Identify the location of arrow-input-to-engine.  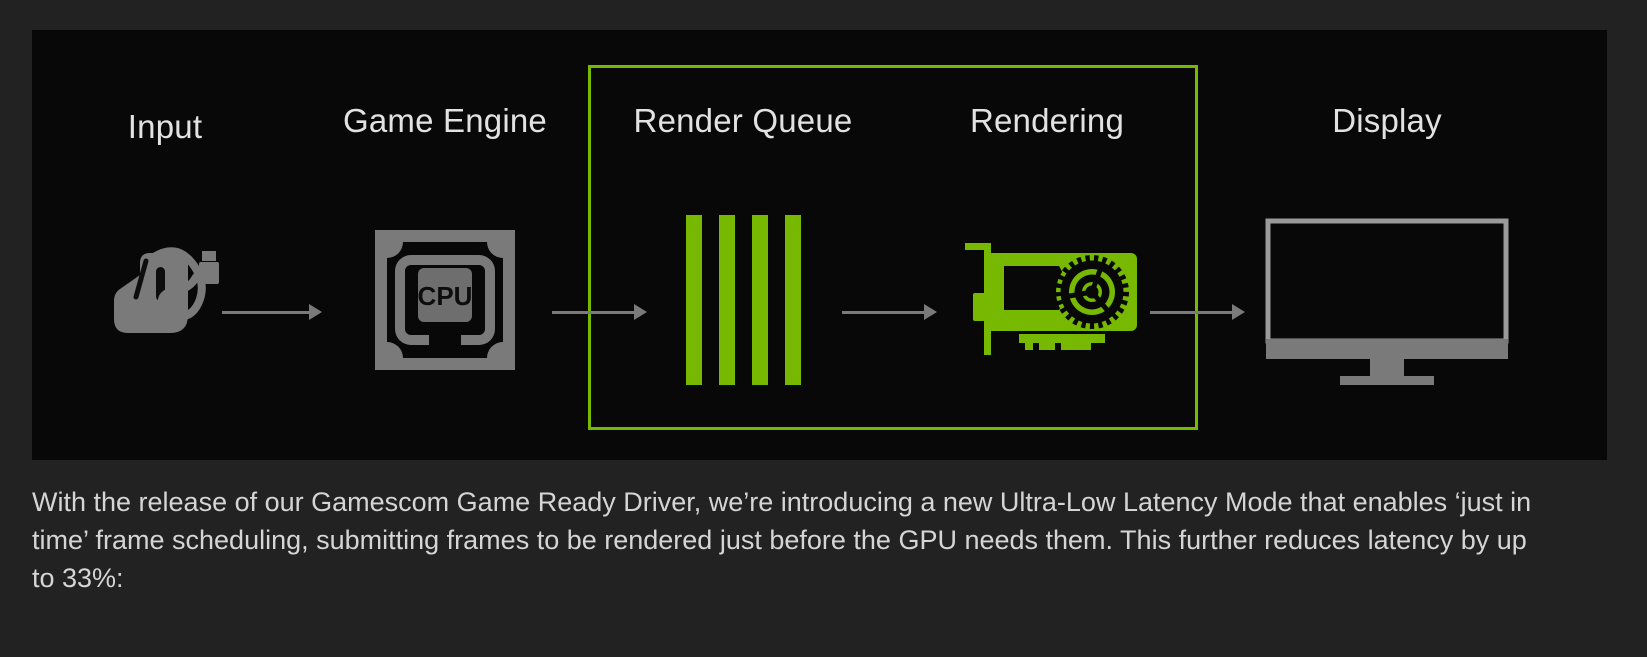
(272, 312).